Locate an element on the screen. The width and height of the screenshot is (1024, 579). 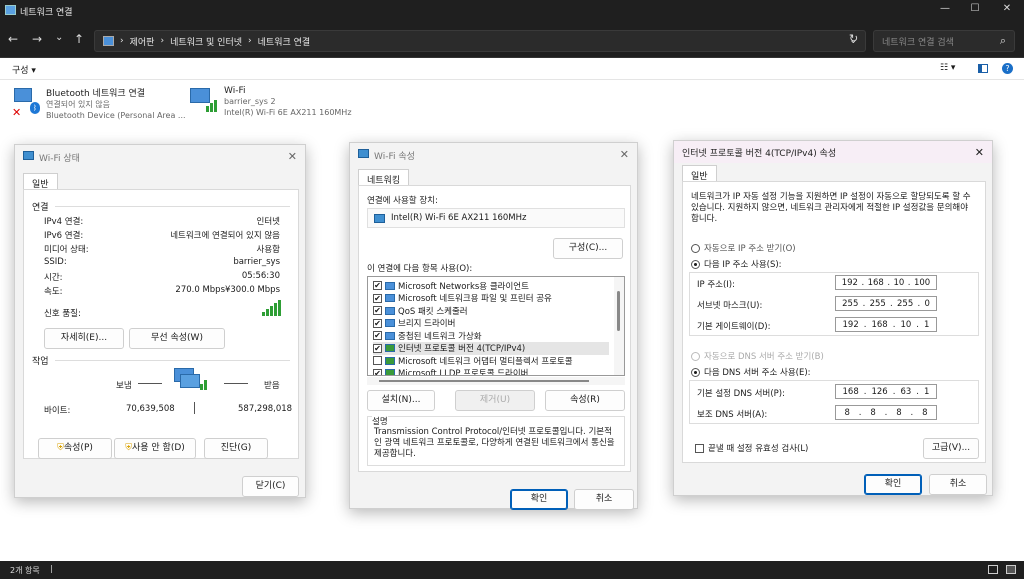
auto-ip-radio is located at coordinates (695, 248).